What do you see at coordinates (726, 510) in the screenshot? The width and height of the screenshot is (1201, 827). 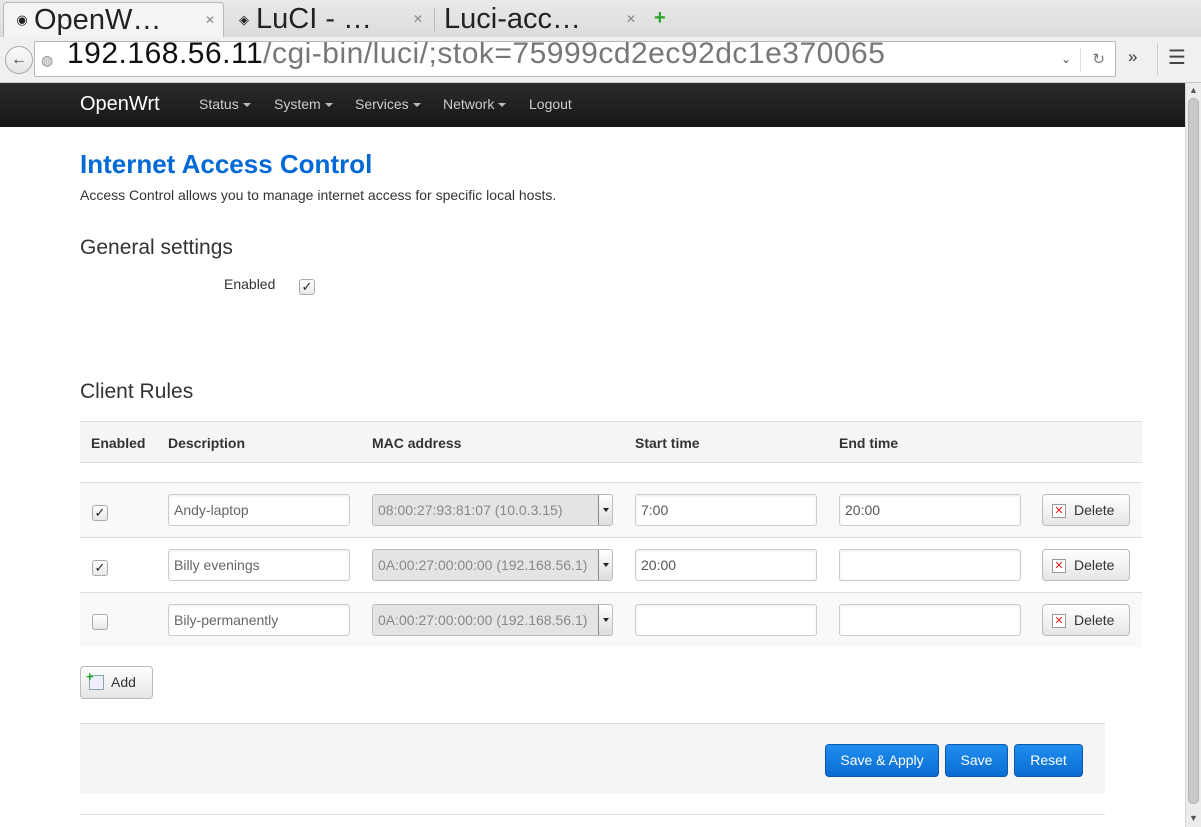 I see `start-time-input: 7:00` at bounding box center [726, 510].